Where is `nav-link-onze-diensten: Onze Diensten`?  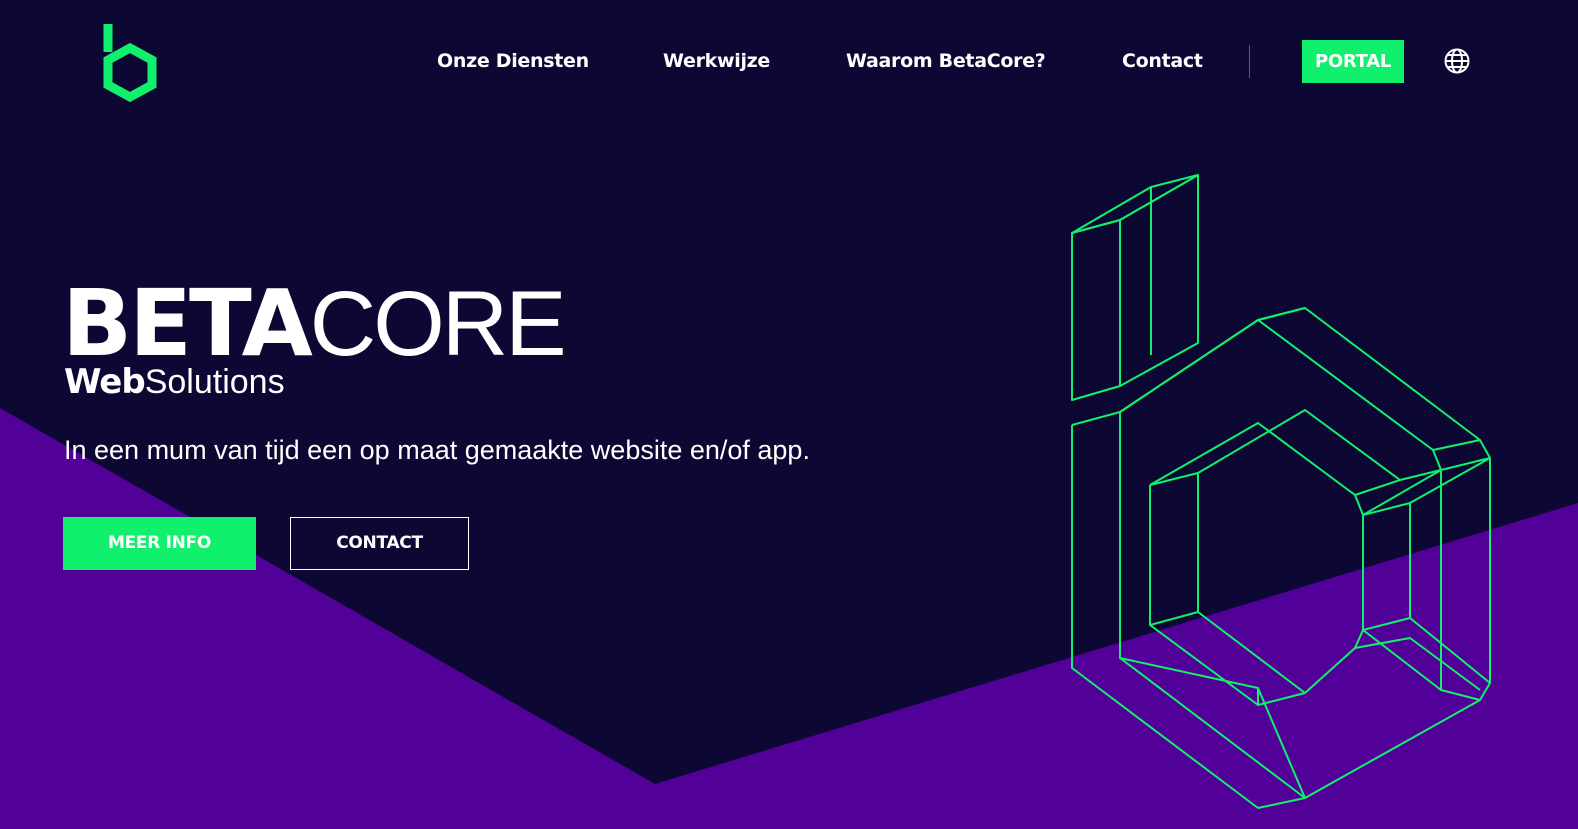 nav-link-onze-diensten: Onze Diensten is located at coordinates (513, 61).